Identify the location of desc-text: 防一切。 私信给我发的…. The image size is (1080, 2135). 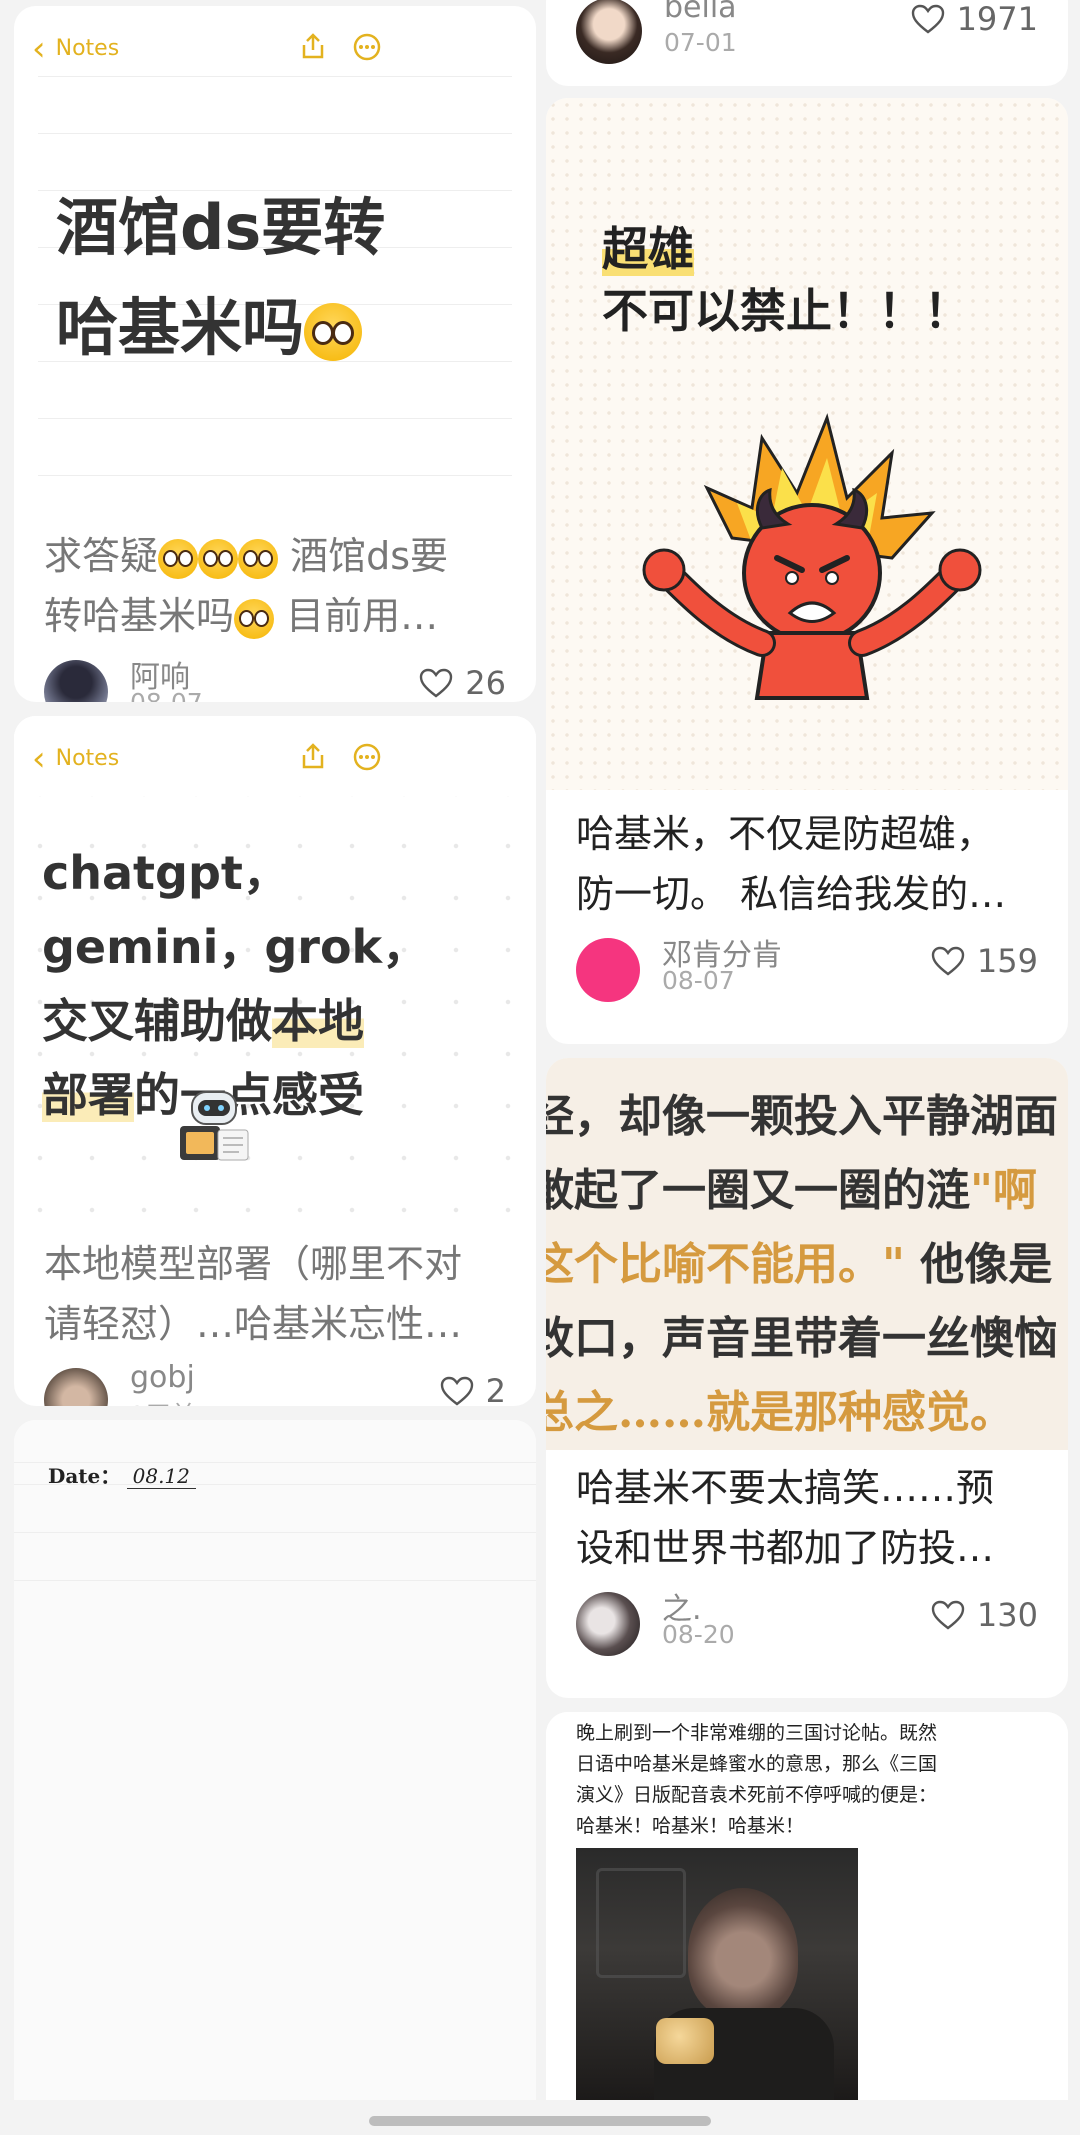
(791, 894).